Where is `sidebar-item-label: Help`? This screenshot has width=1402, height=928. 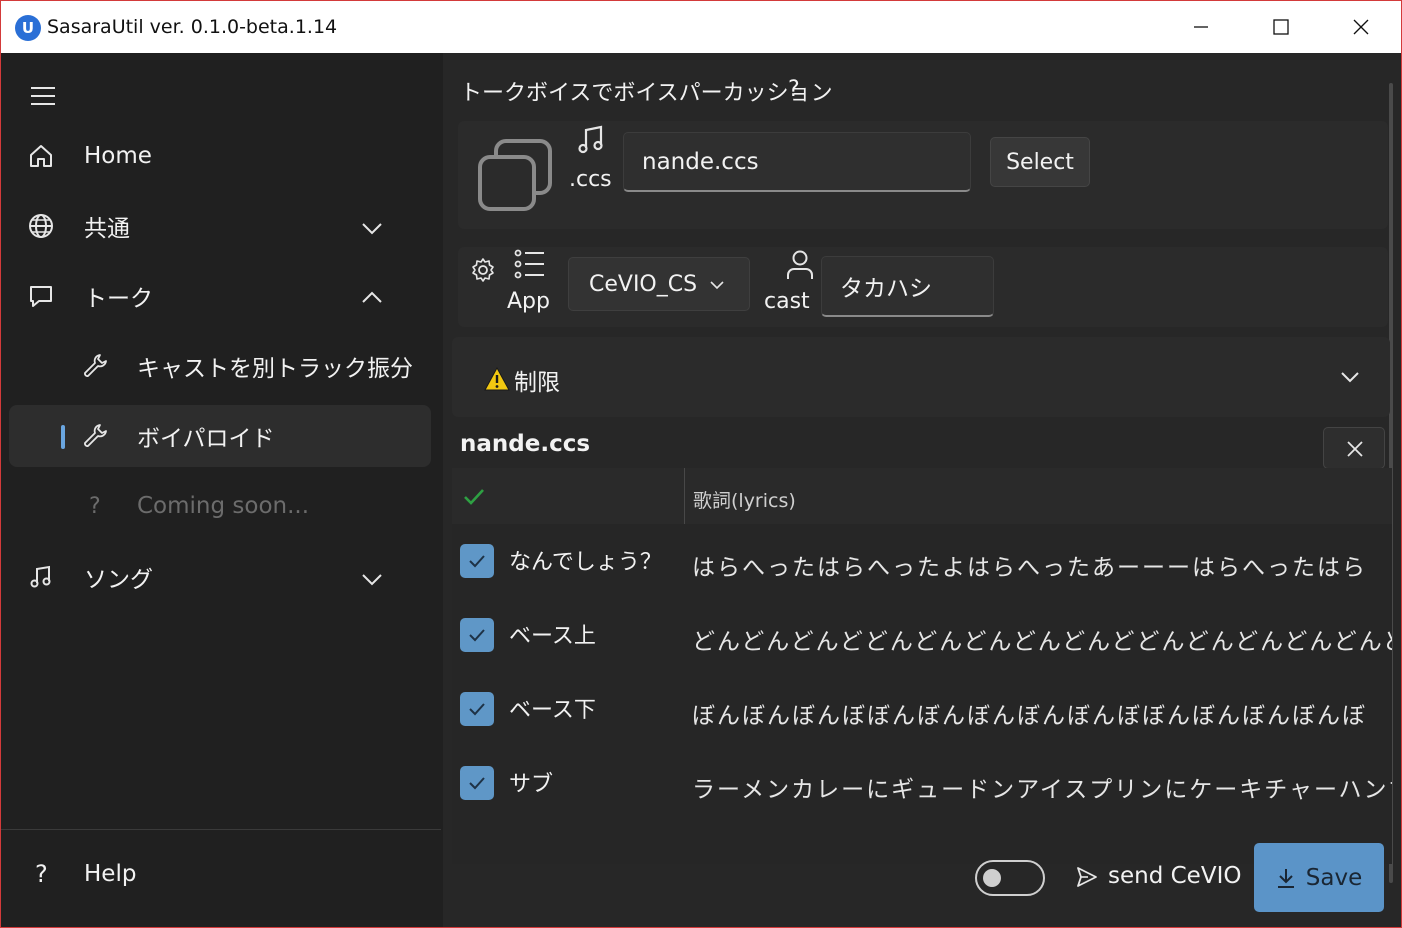
sidebar-item-label: Help is located at coordinates (110, 874).